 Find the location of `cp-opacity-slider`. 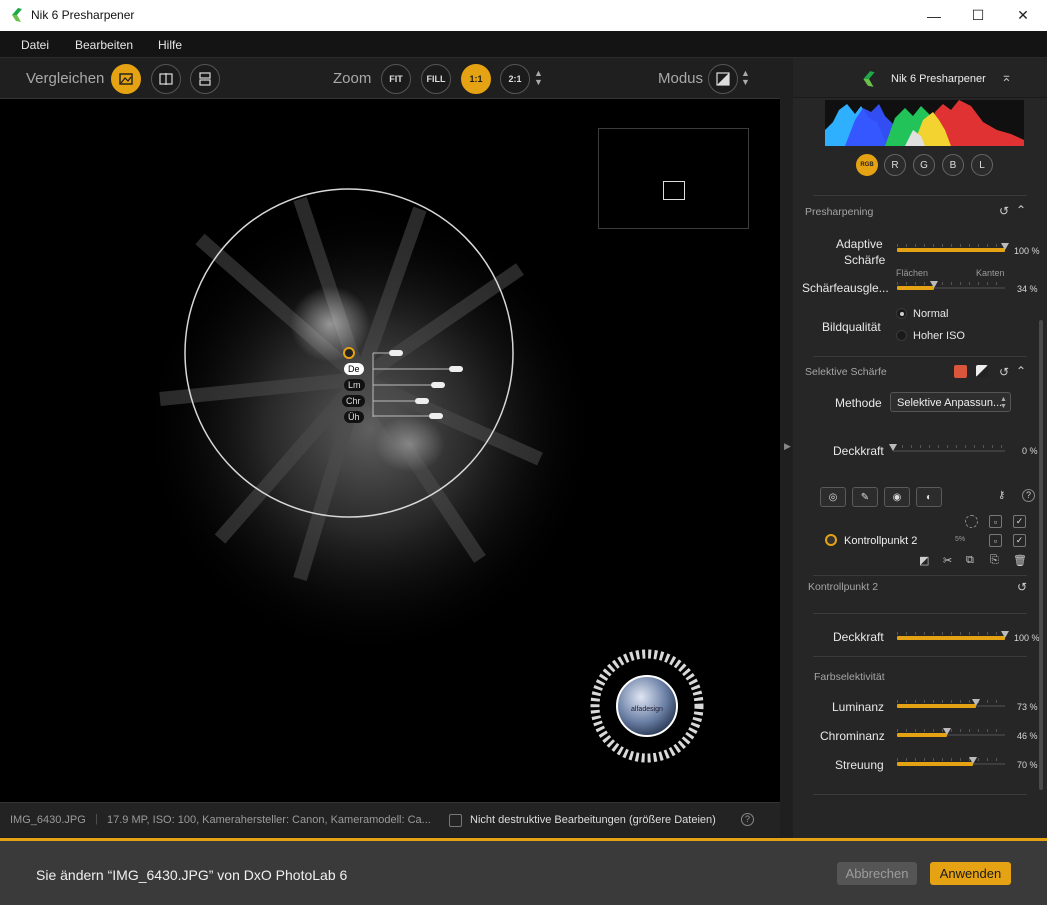

cp-opacity-slider is located at coordinates (953, 637).